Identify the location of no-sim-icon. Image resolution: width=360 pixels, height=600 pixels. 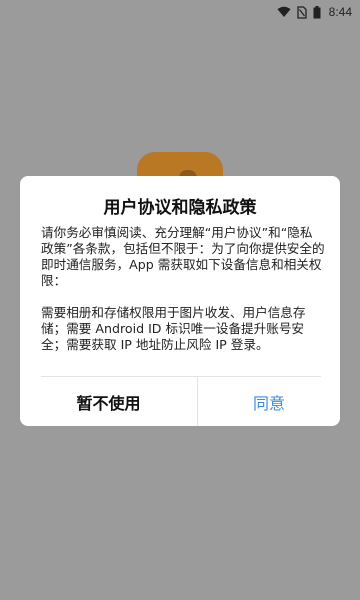
(301, 12).